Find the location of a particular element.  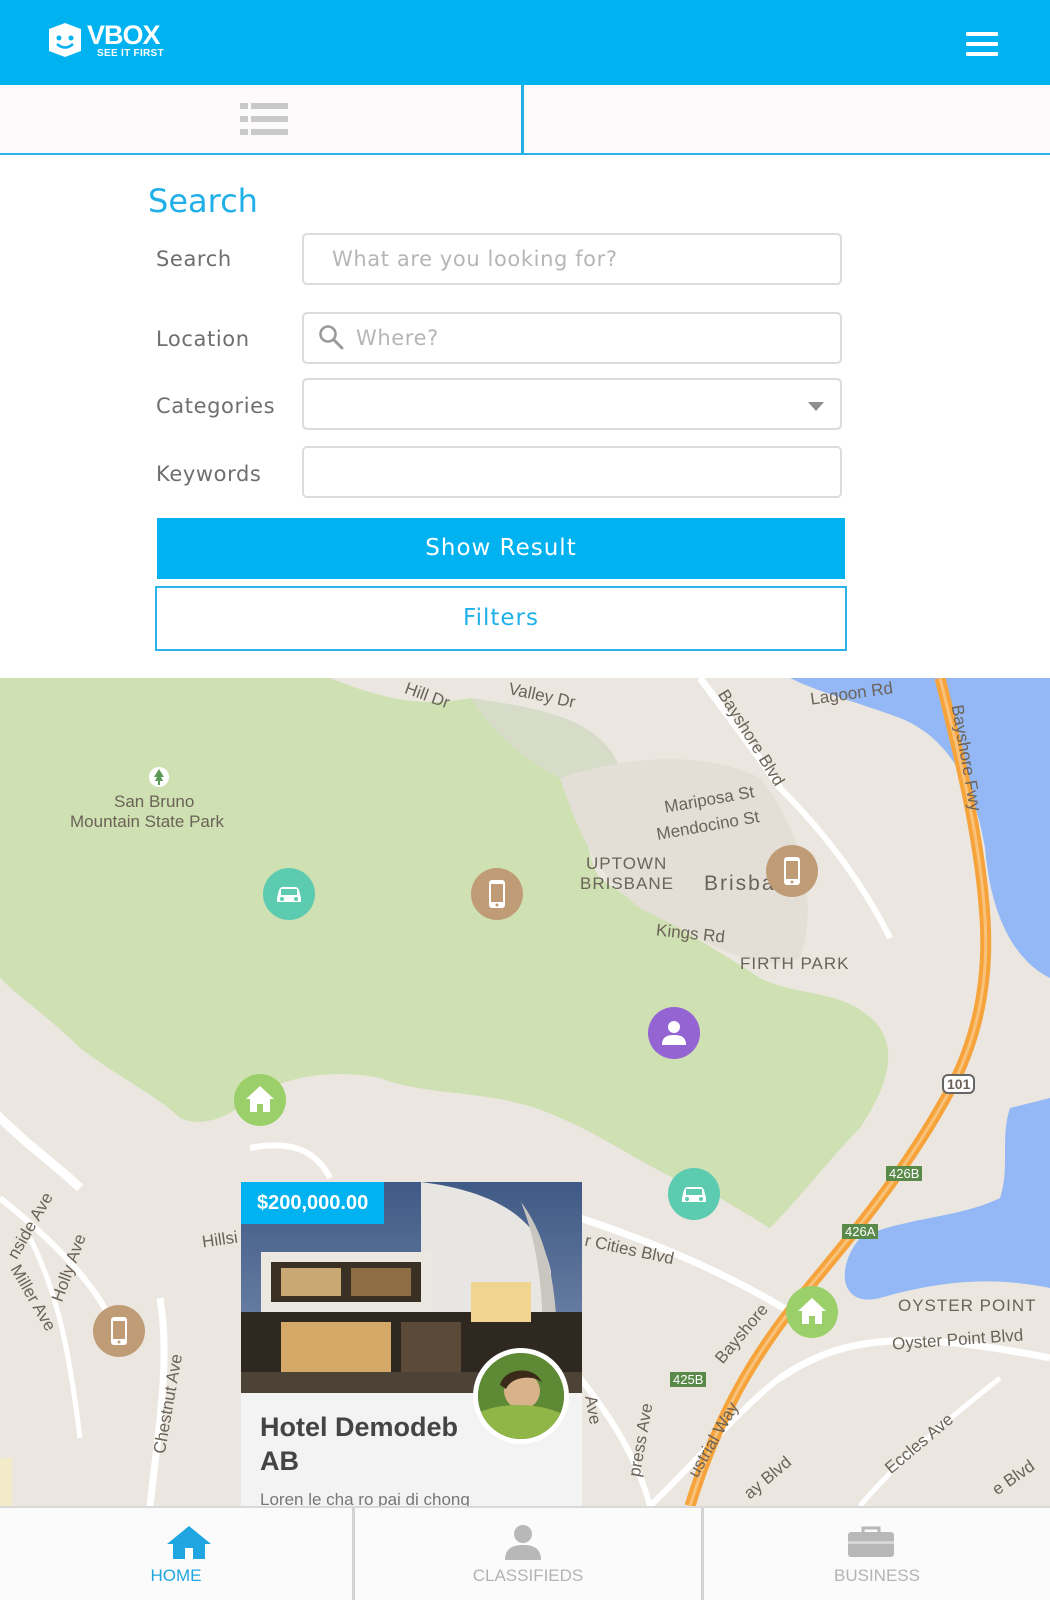

location-label: Location is located at coordinates (203, 339).